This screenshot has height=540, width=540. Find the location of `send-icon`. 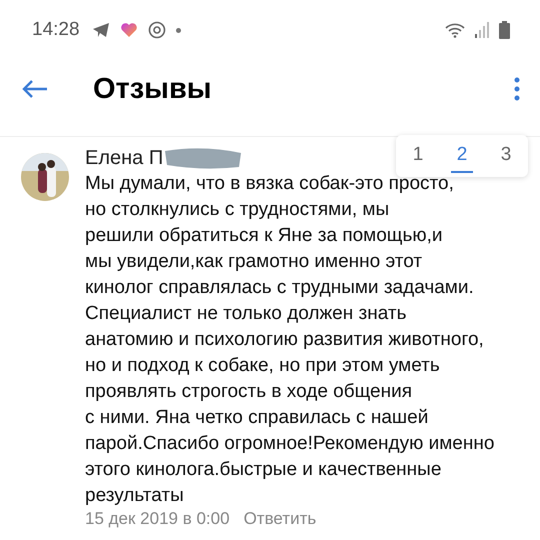

send-icon is located at coordinates (101, 30).